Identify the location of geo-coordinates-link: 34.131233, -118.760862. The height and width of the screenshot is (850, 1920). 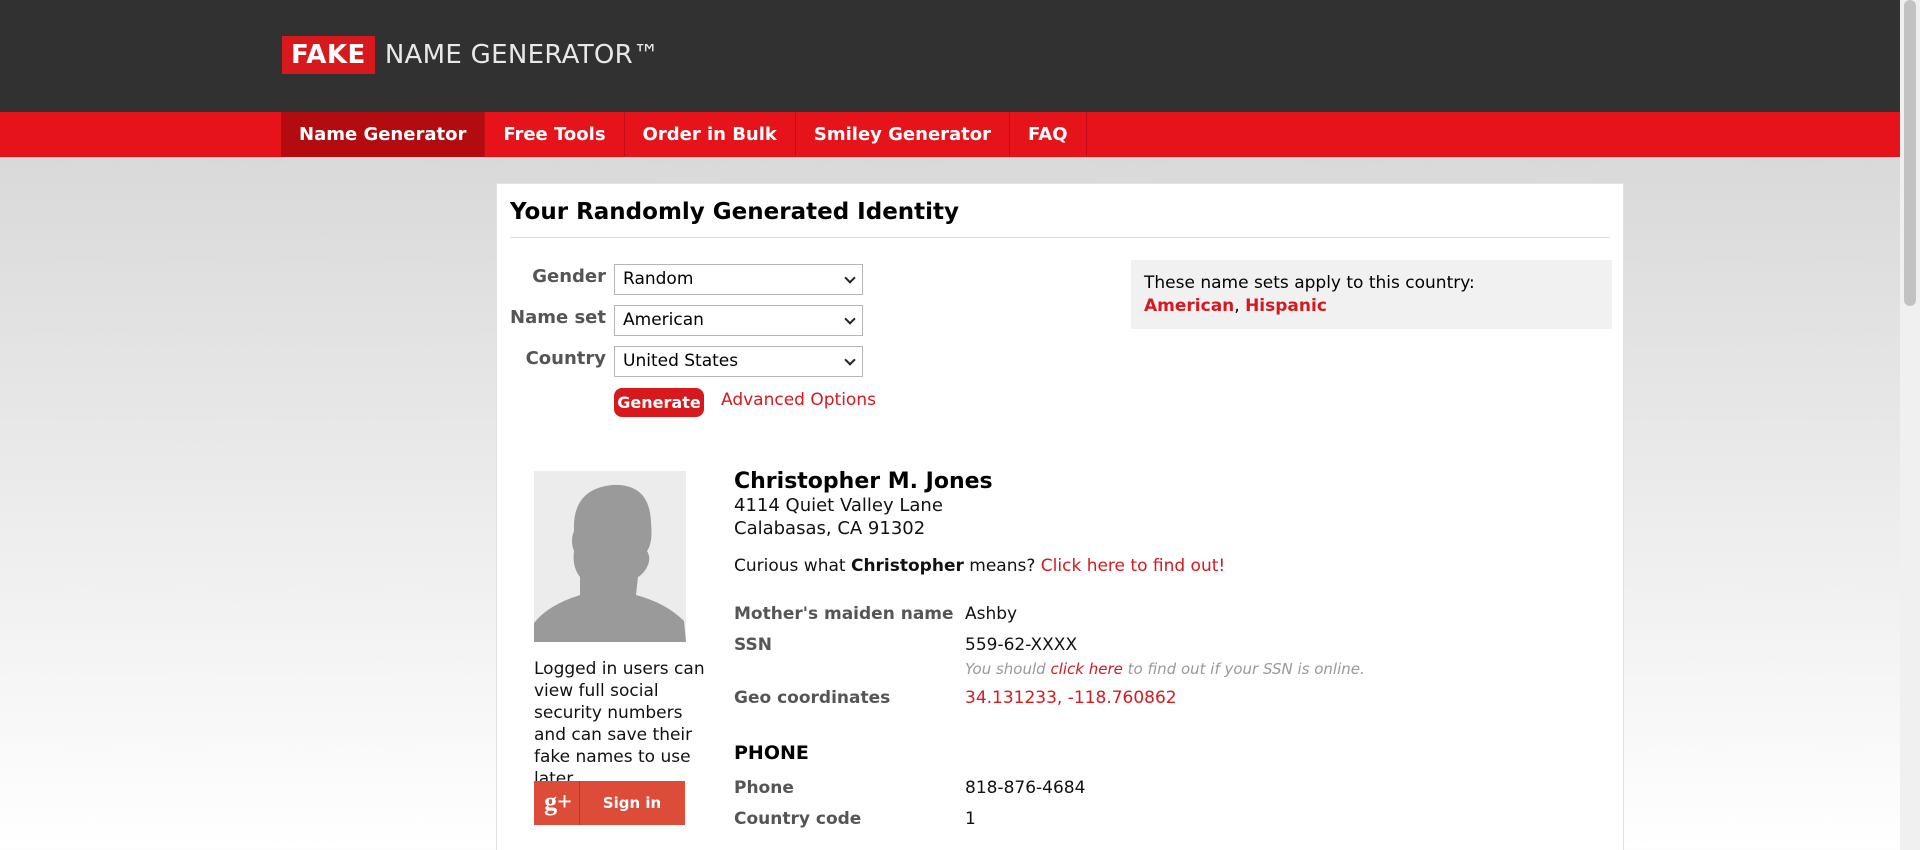
(1071, 698).